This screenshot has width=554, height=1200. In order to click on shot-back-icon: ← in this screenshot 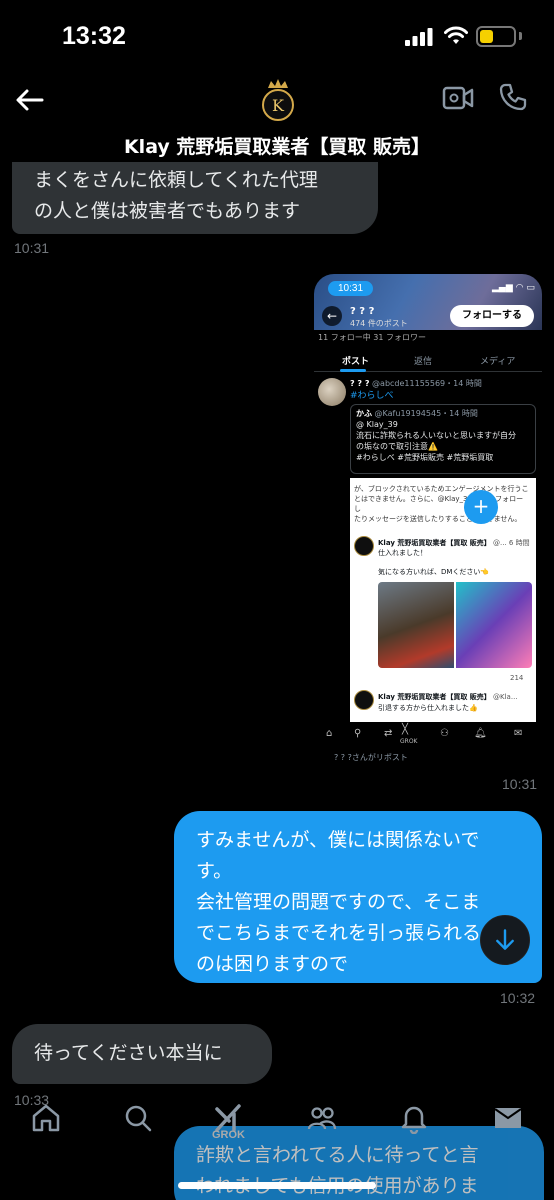, I will do `click(332, 316)`.